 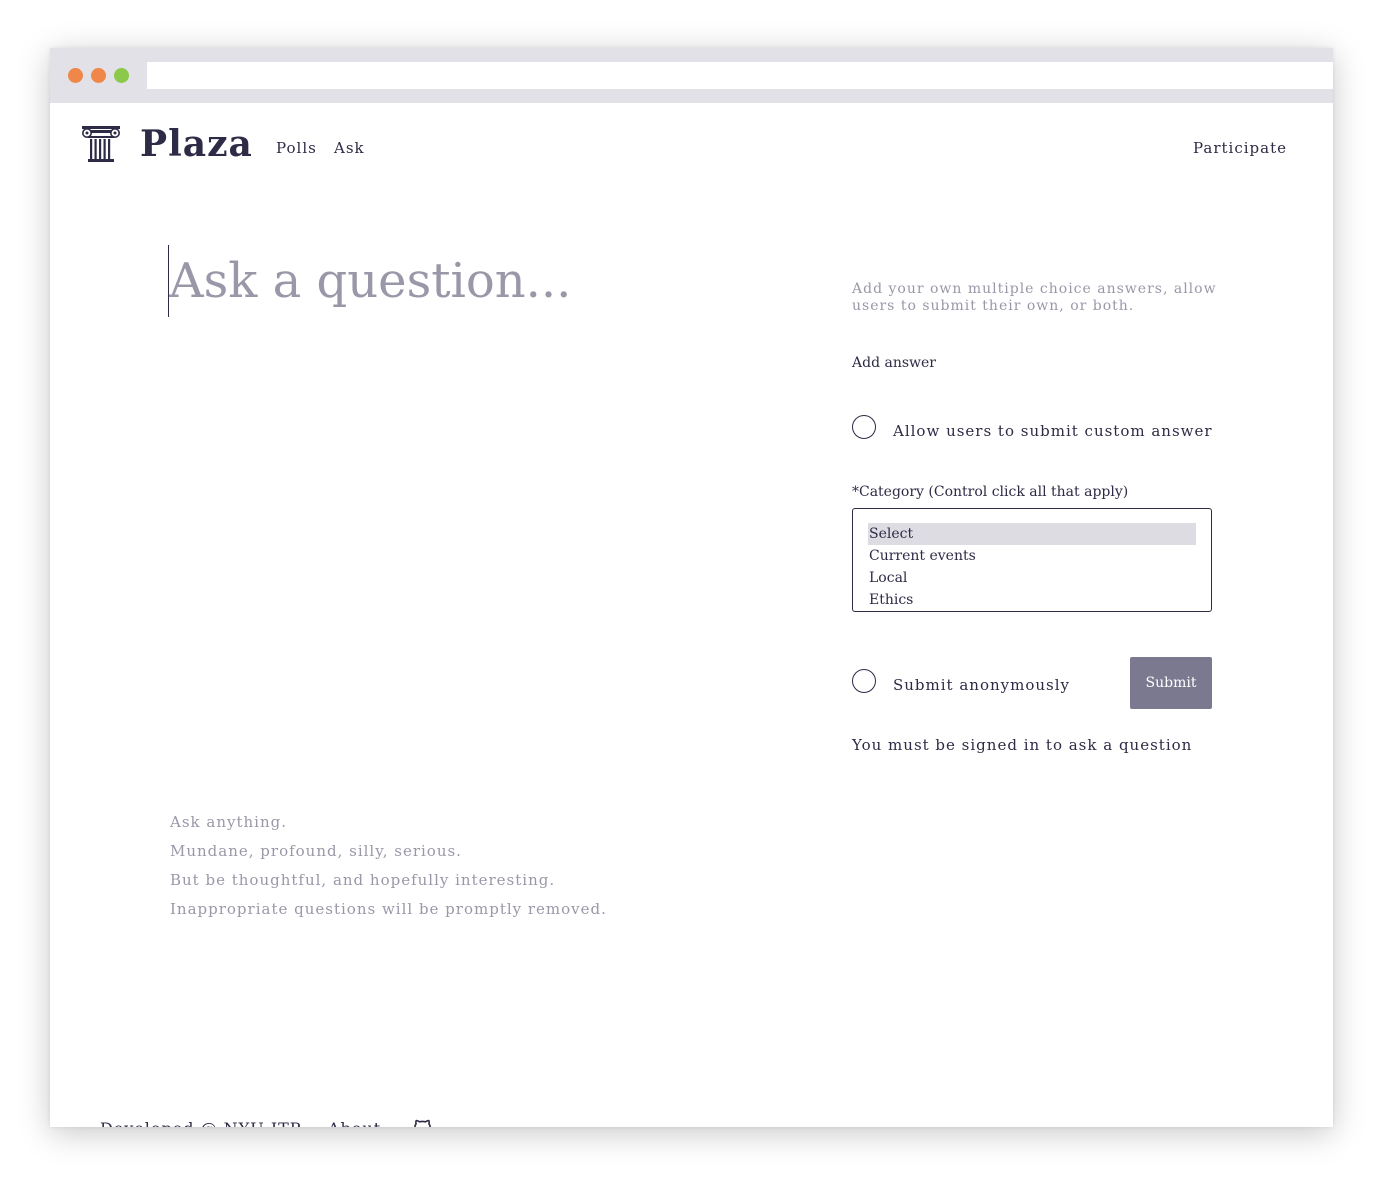 I want to click on add-answer-link: Add answer, so click(x=894, y=363).